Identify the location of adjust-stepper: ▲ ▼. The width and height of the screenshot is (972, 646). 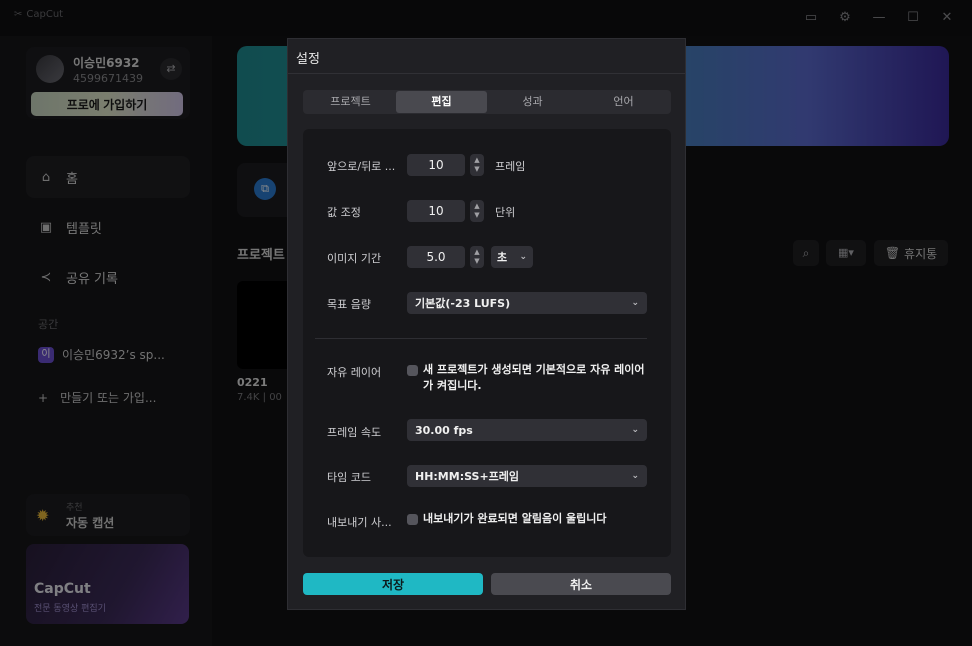
(477, 211).